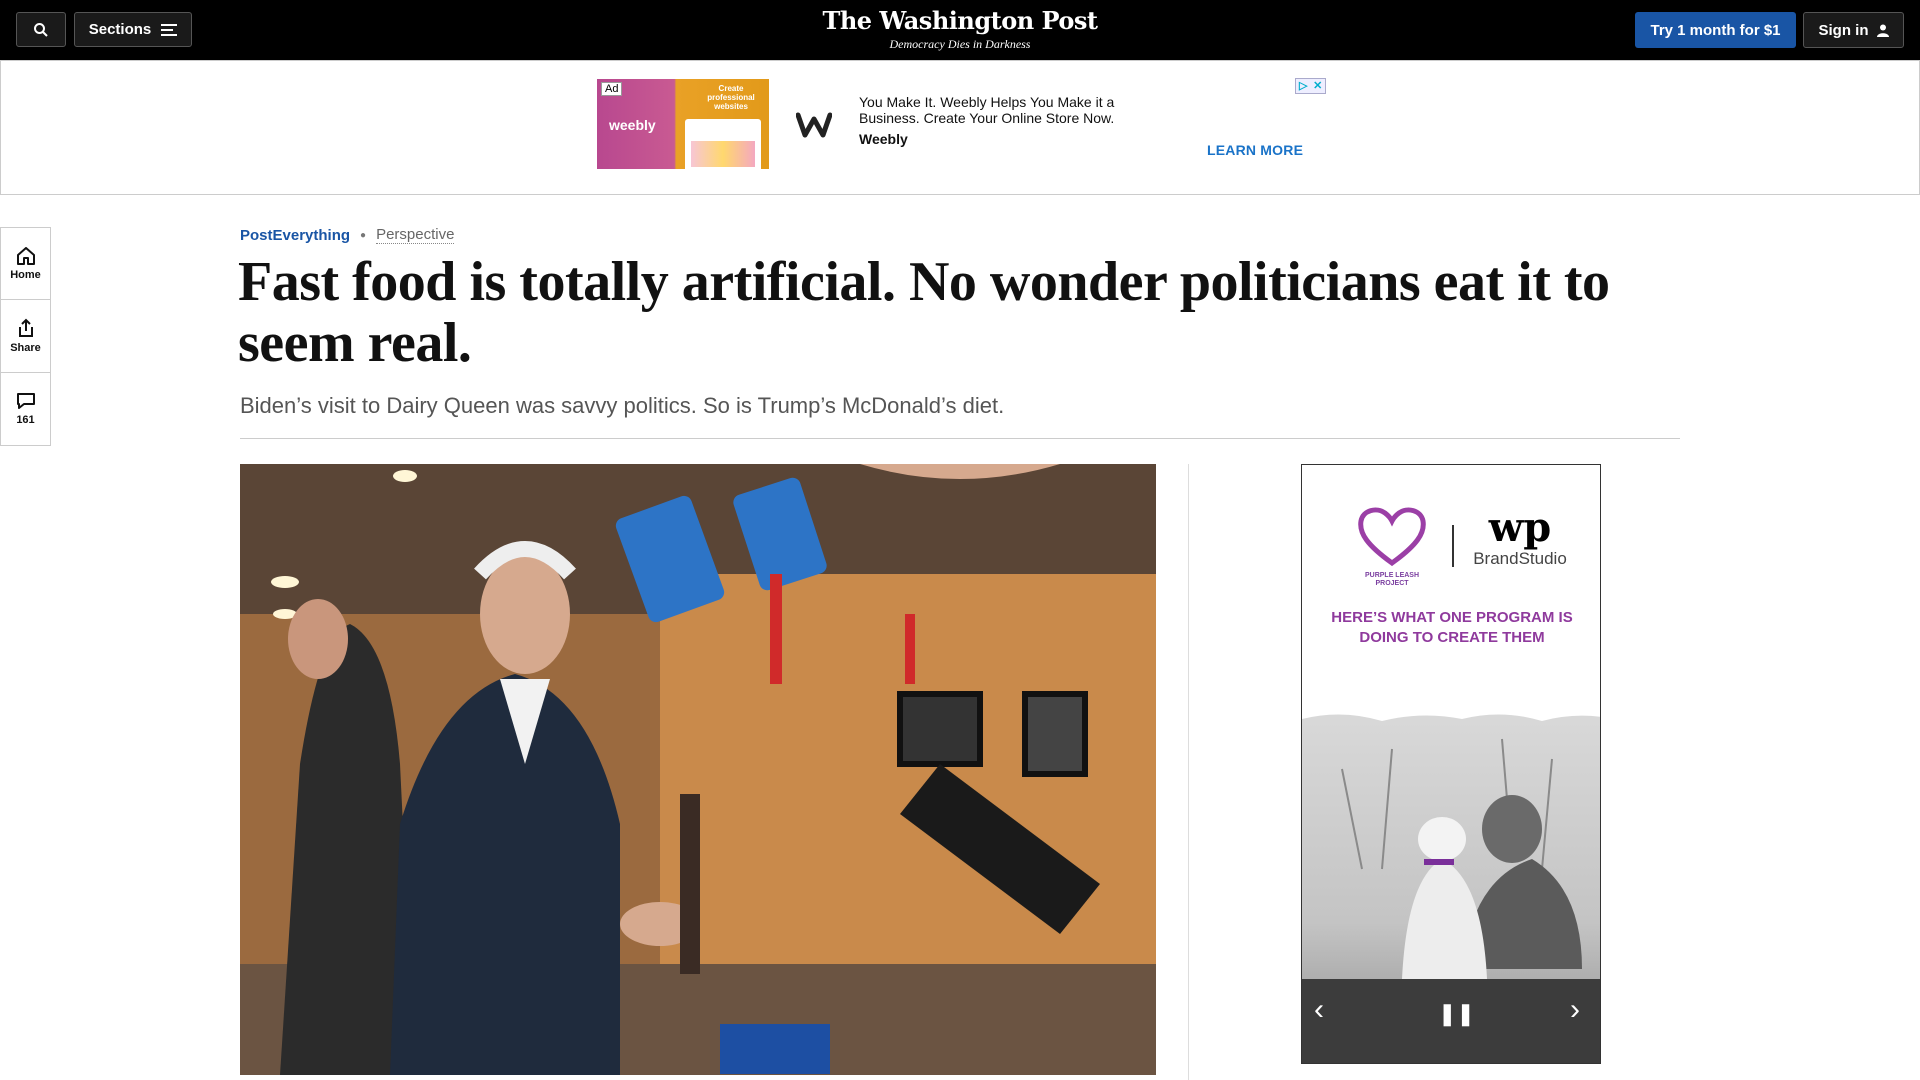 Image resolution: width=1920 pixels, height=1080 pixels. Describe the element at coordinates (632, 125) in the screenshot. I see `ad-thumb-brand: weebly` at that location.